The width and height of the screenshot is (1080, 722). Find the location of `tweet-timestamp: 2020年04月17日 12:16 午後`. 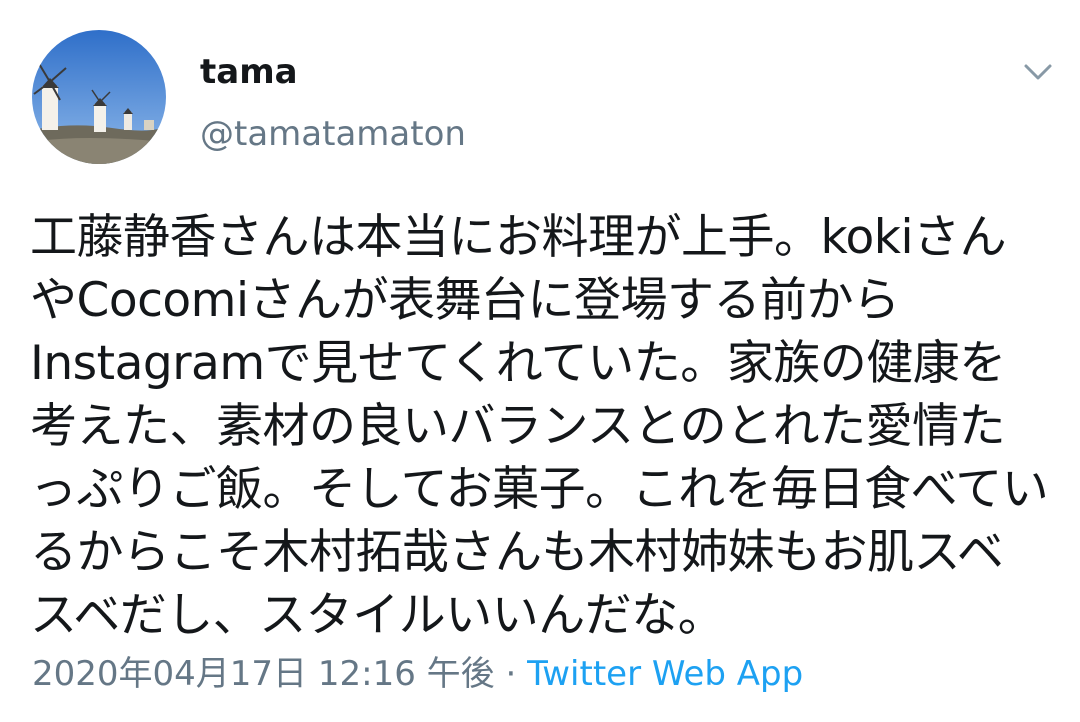

tweet-timestamp: 2020年04月17日 12:16 午後 is located at coordinates (263, 674).